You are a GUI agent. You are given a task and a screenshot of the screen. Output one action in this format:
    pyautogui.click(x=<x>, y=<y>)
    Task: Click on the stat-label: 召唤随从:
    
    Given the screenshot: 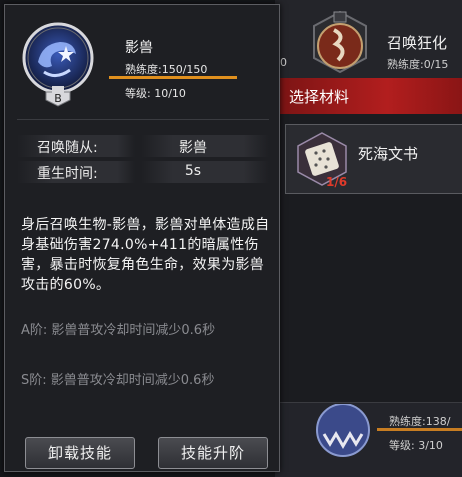 What is the action you would take?
    pyautogui.click(x=67, y=148)
    